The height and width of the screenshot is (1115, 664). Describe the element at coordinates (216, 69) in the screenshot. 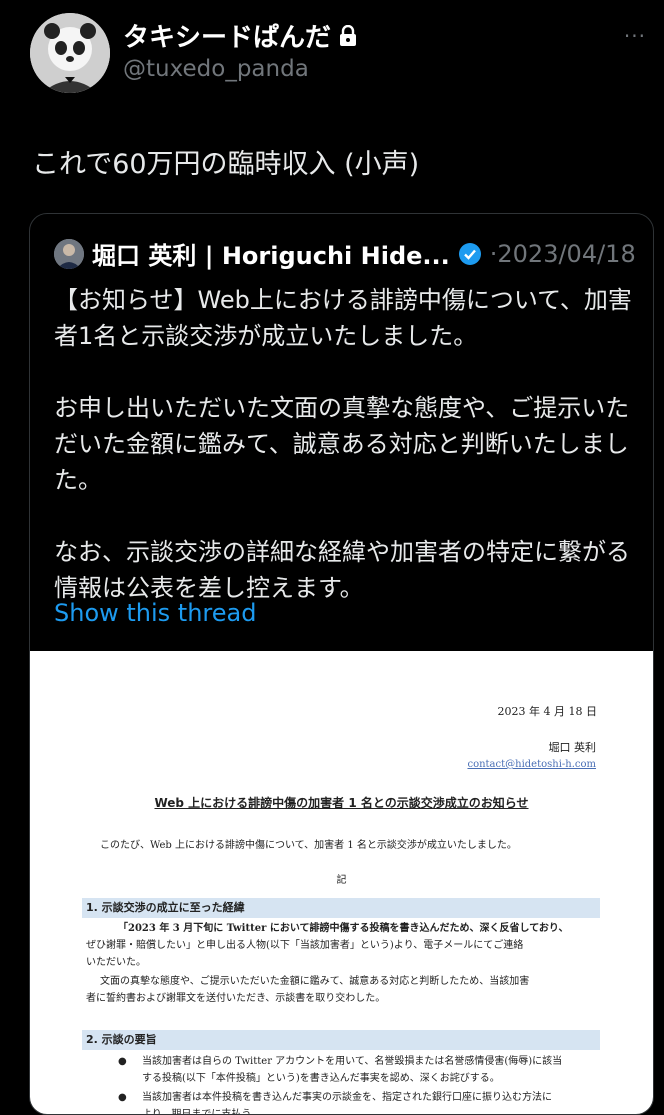

I see `handle: @tuxedo_panda` at that location.